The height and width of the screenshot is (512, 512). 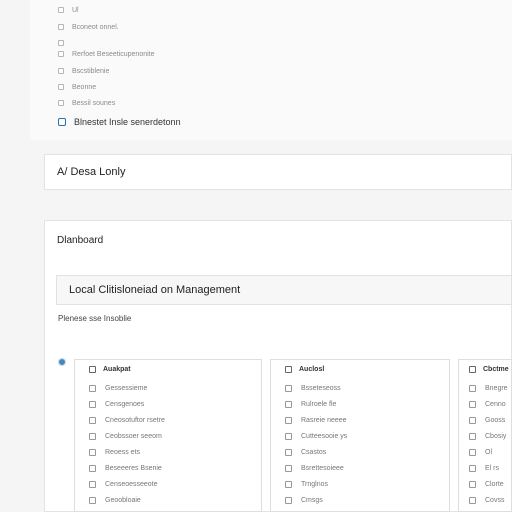 I want to click on management-title: Local Clitisloneiad on Management, so click(x=155, y=290).